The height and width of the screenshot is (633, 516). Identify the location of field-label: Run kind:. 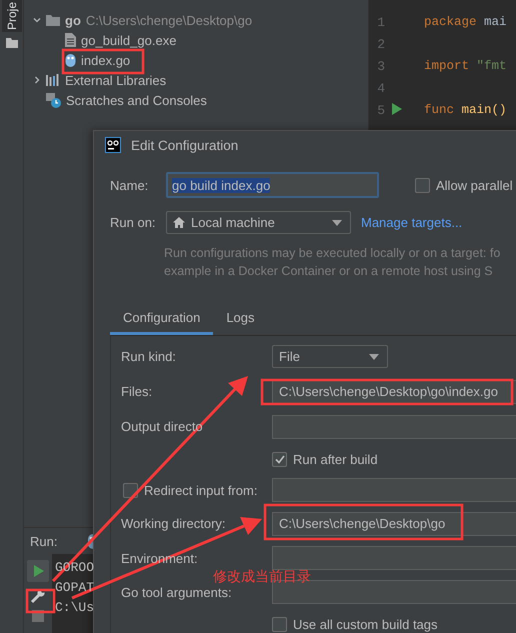
(148, 356).